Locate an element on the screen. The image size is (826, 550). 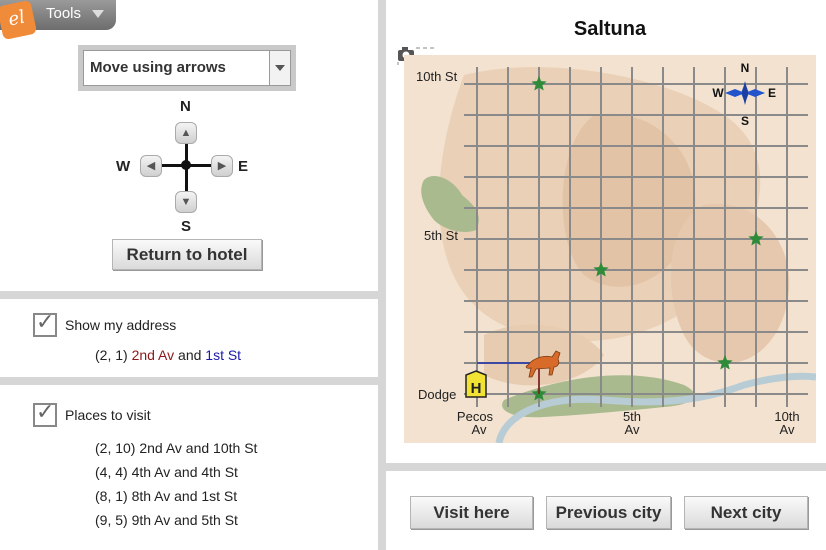
move-east-button: ▶ is located at coordinates (222, 166).